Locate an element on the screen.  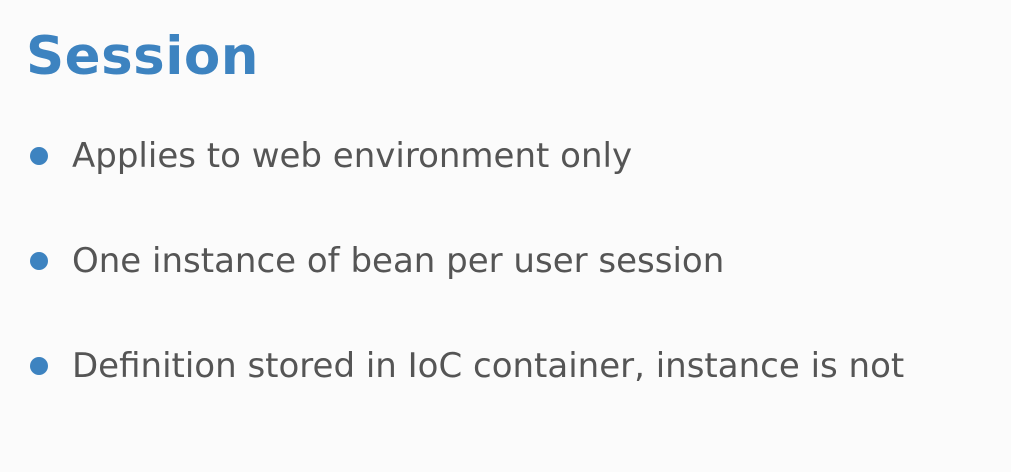
bullet-text: Applies to web environment only is located at coordinates (352, 156).